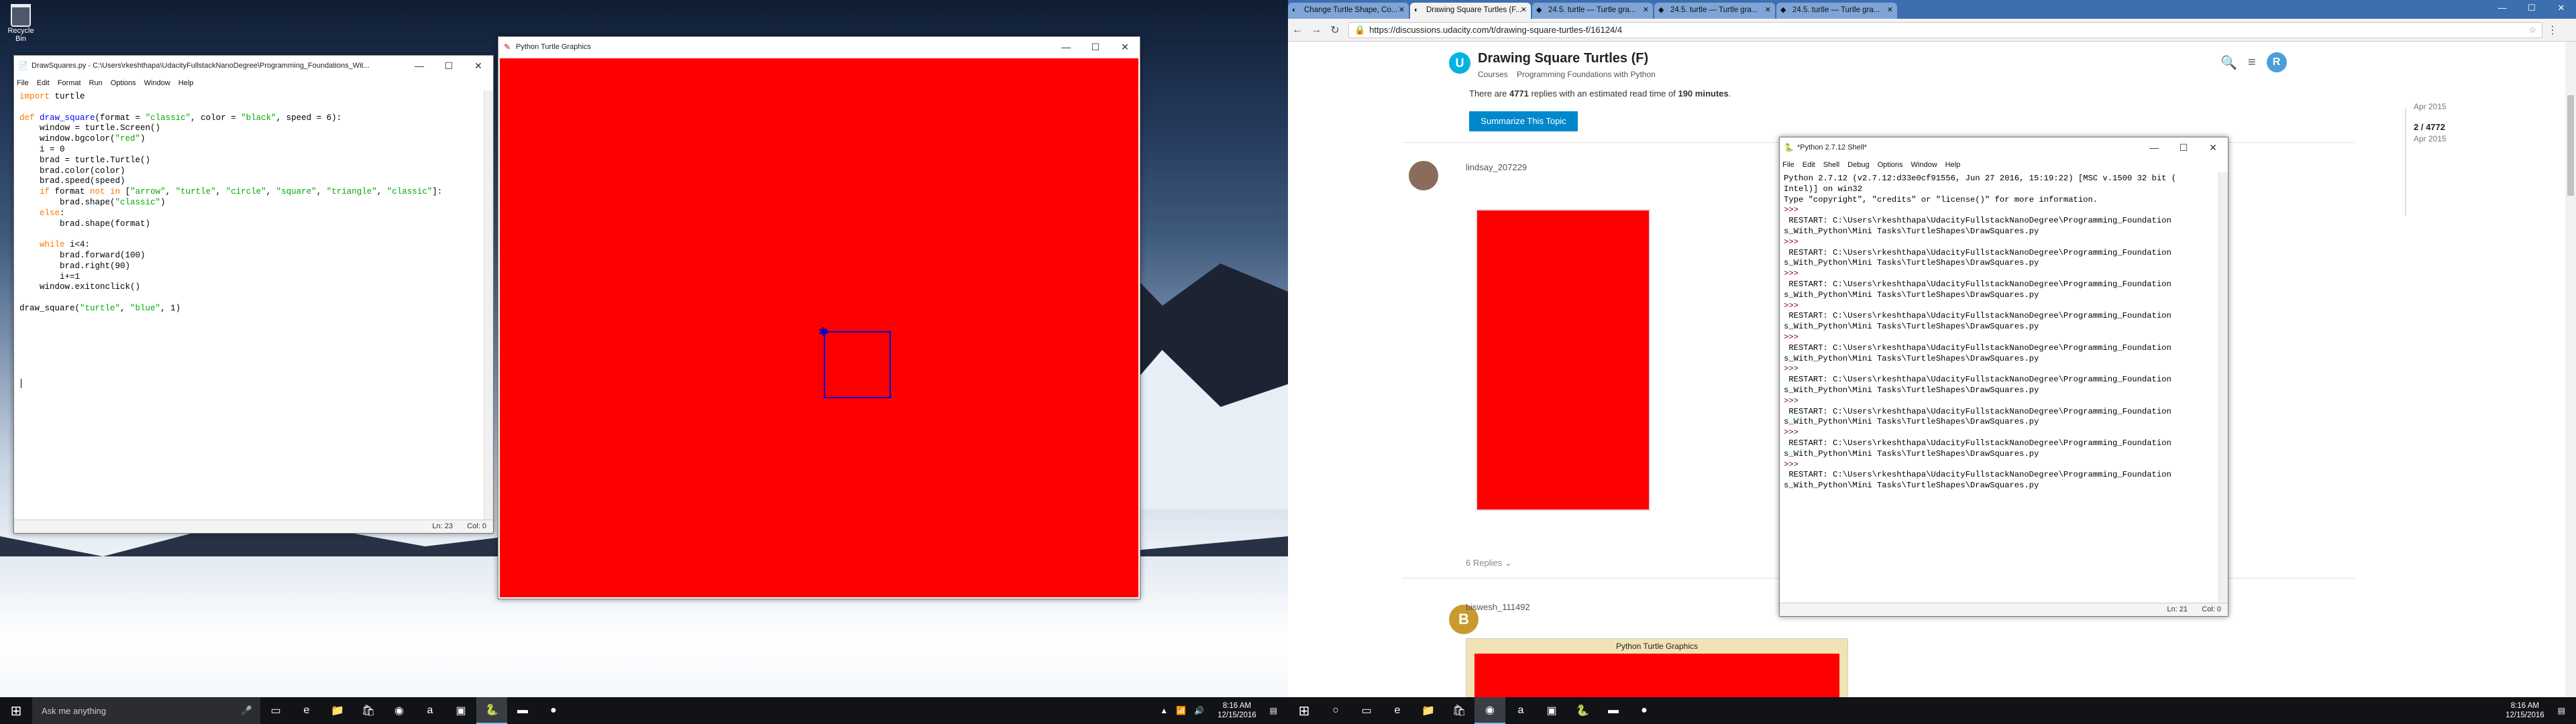  What do you see at coordinates (819, 47) in the screenshot?
I see `turtle-titlebar: ✎ Python Turtle Graphics — ☐ ✕` at bounding box center [819, 47].